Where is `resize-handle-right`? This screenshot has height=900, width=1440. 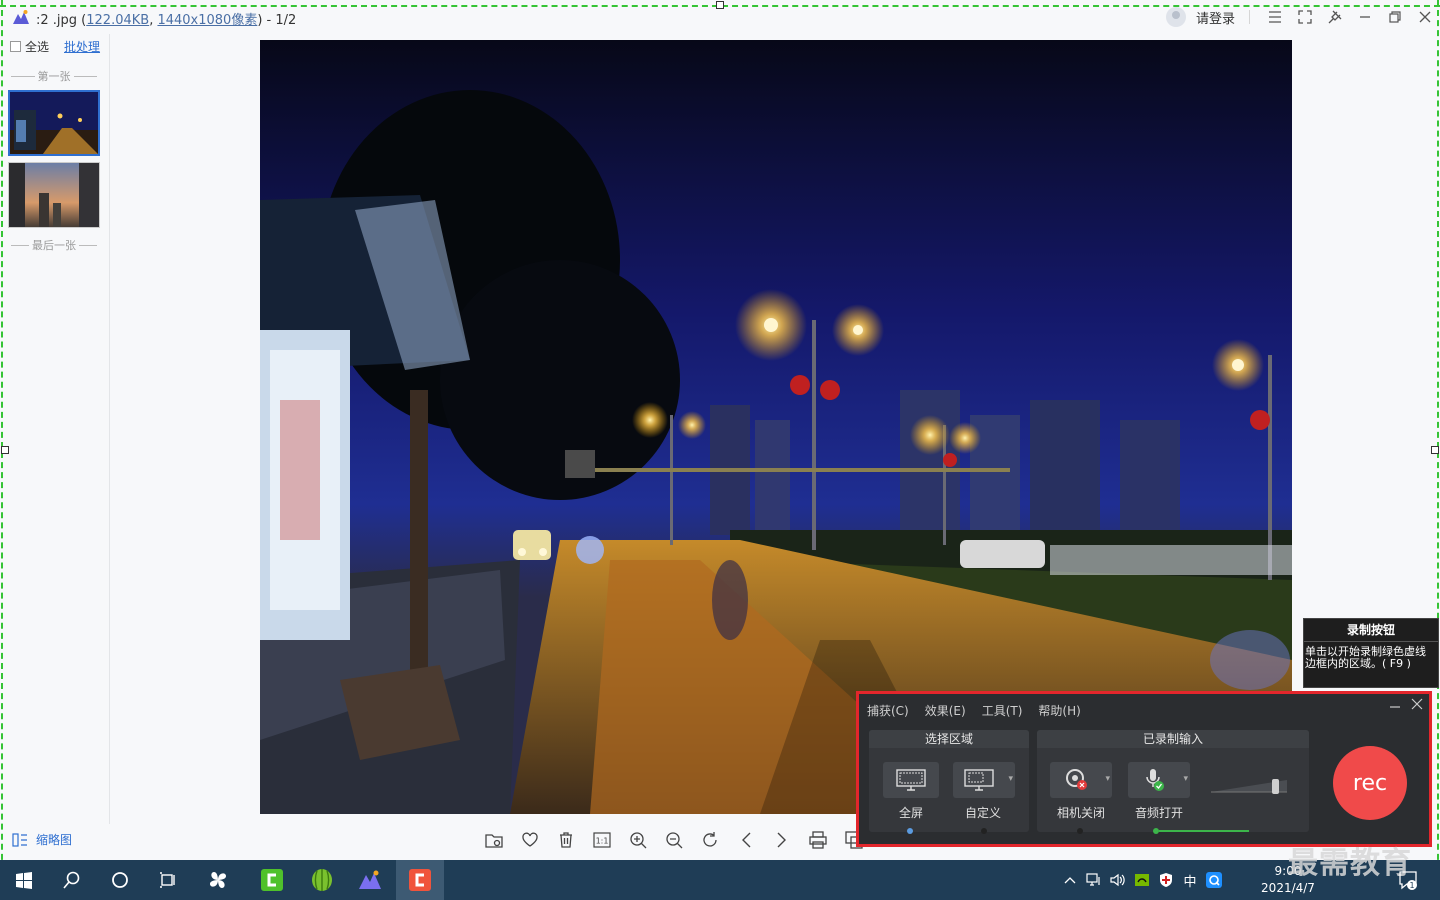
resize-handle-right is located at coordinates (1435, 450).